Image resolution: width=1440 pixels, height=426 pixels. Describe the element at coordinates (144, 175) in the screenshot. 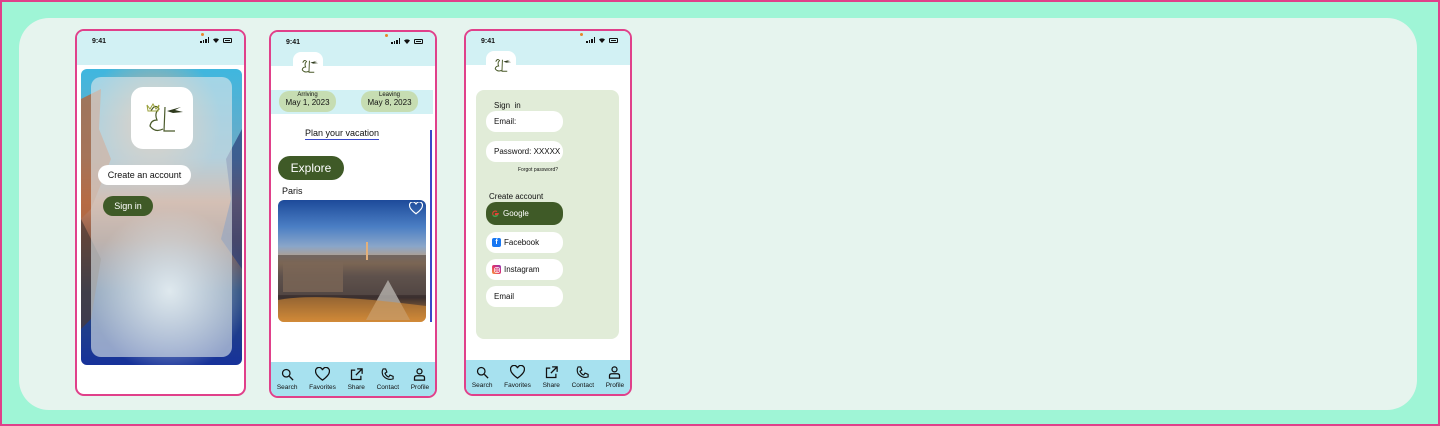

I see `create-account-button: Create an account` at that location.